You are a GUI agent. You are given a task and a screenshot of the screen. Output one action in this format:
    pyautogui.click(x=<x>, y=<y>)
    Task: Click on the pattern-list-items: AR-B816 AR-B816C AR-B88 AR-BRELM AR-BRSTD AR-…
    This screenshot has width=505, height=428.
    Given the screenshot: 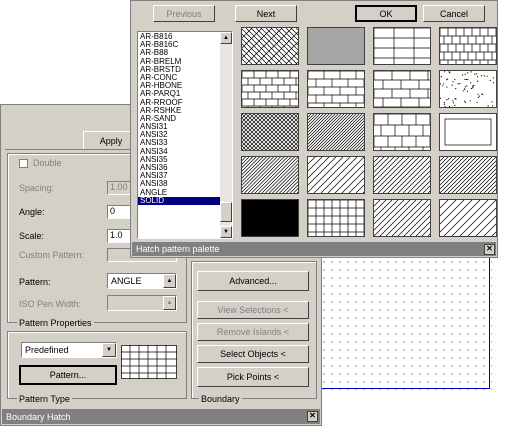 What is the action you would take?
    pyautogui.click(x=179, y=118)
    